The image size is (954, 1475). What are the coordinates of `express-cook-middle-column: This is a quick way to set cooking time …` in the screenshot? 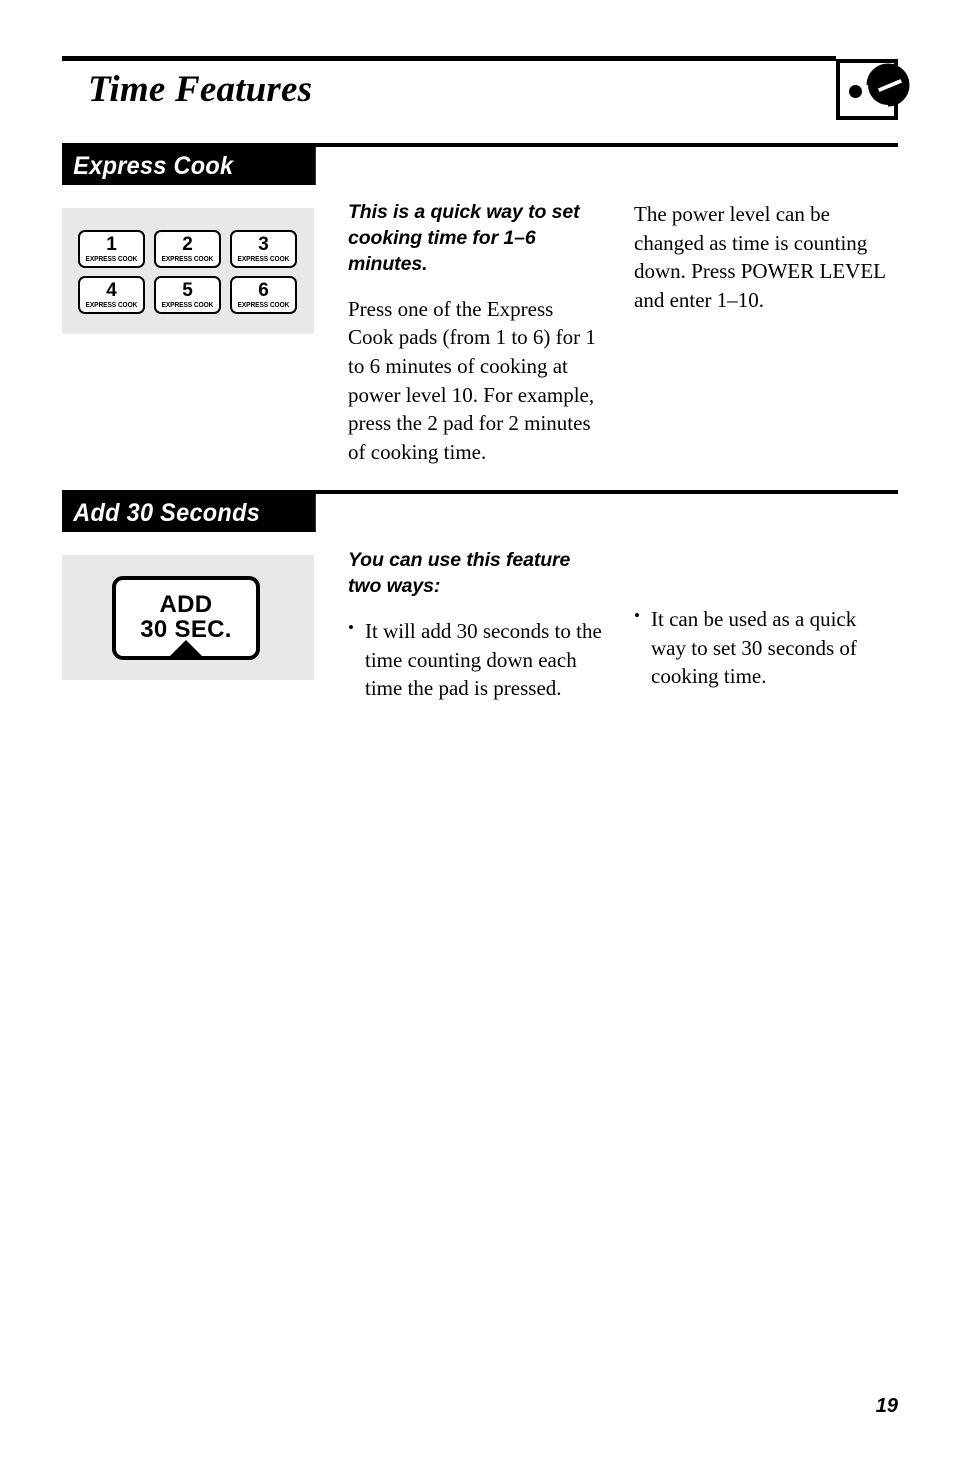 It's located at (475, 333).